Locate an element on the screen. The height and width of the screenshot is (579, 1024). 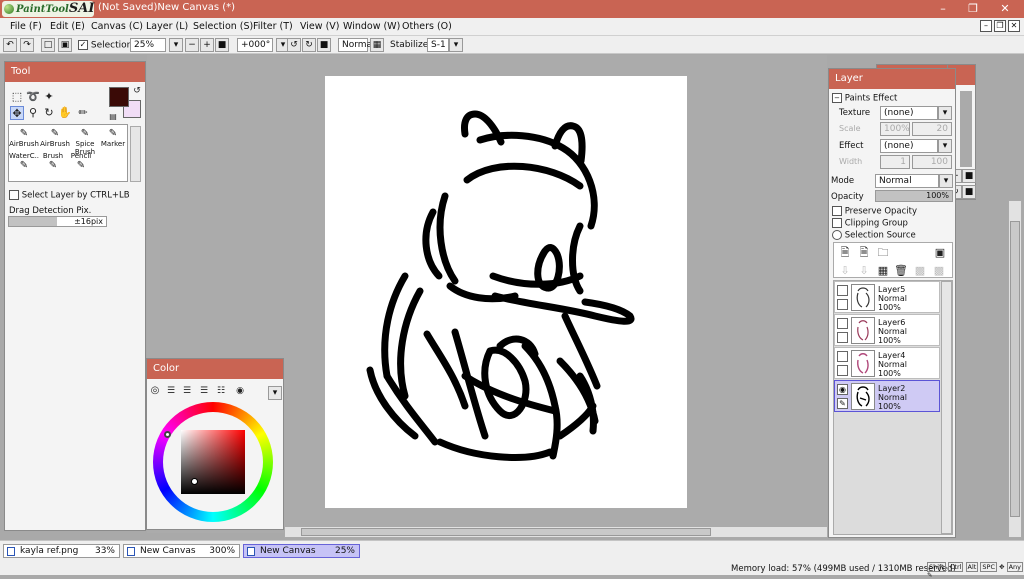
mdi-minimize-button: – is located at coordinates (986, 26).